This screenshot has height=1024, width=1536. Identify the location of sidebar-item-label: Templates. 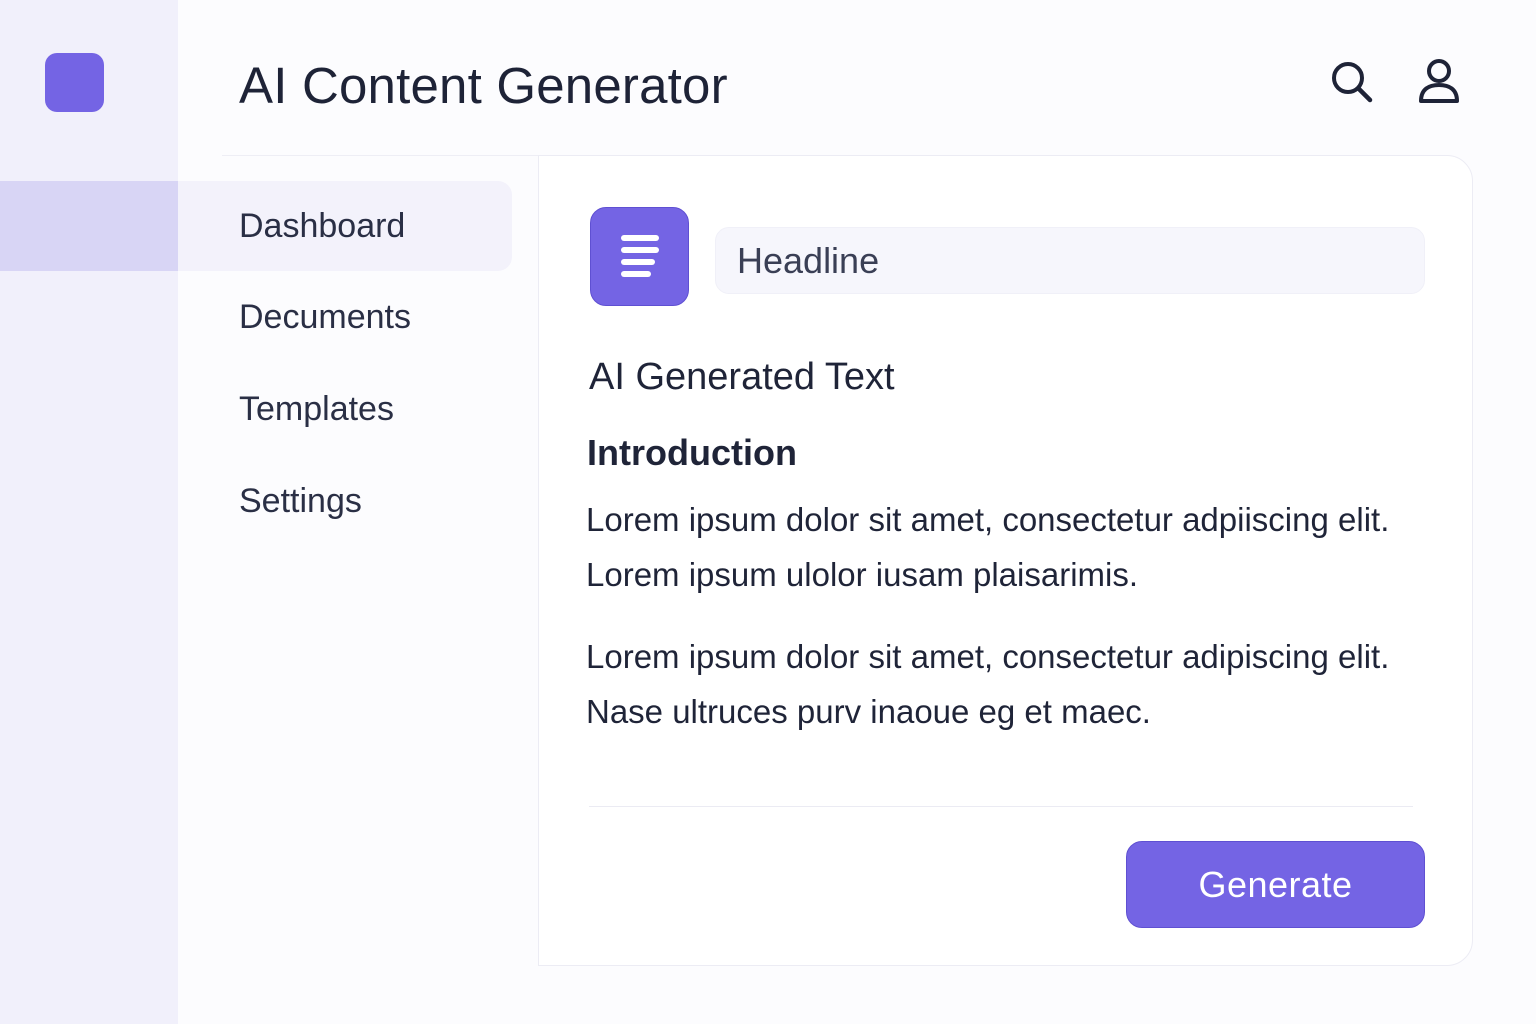
(316, 408).